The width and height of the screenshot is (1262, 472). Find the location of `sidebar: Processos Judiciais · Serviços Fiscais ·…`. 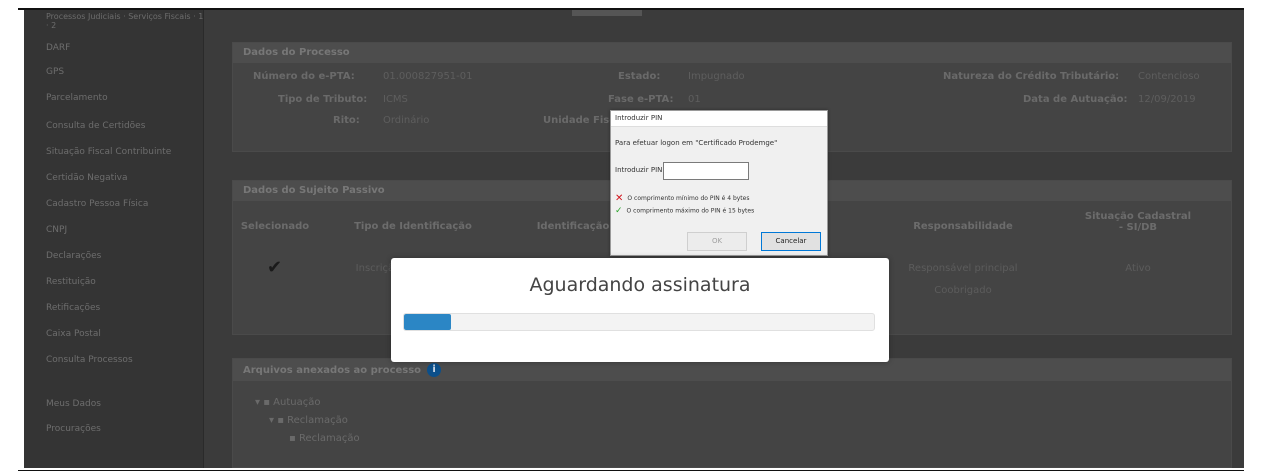

sidebar: Processos Judiciais · Serviços Fiscais ·… is located at coordinates (114, 239).